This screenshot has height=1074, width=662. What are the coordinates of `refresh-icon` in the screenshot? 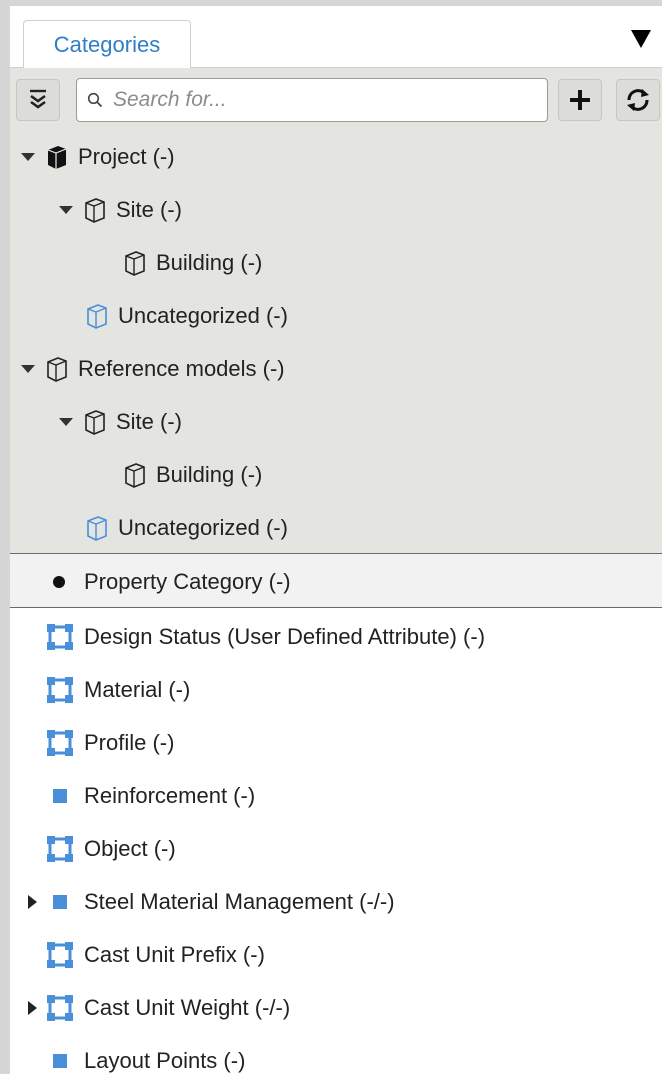 It's located at (638, 100).